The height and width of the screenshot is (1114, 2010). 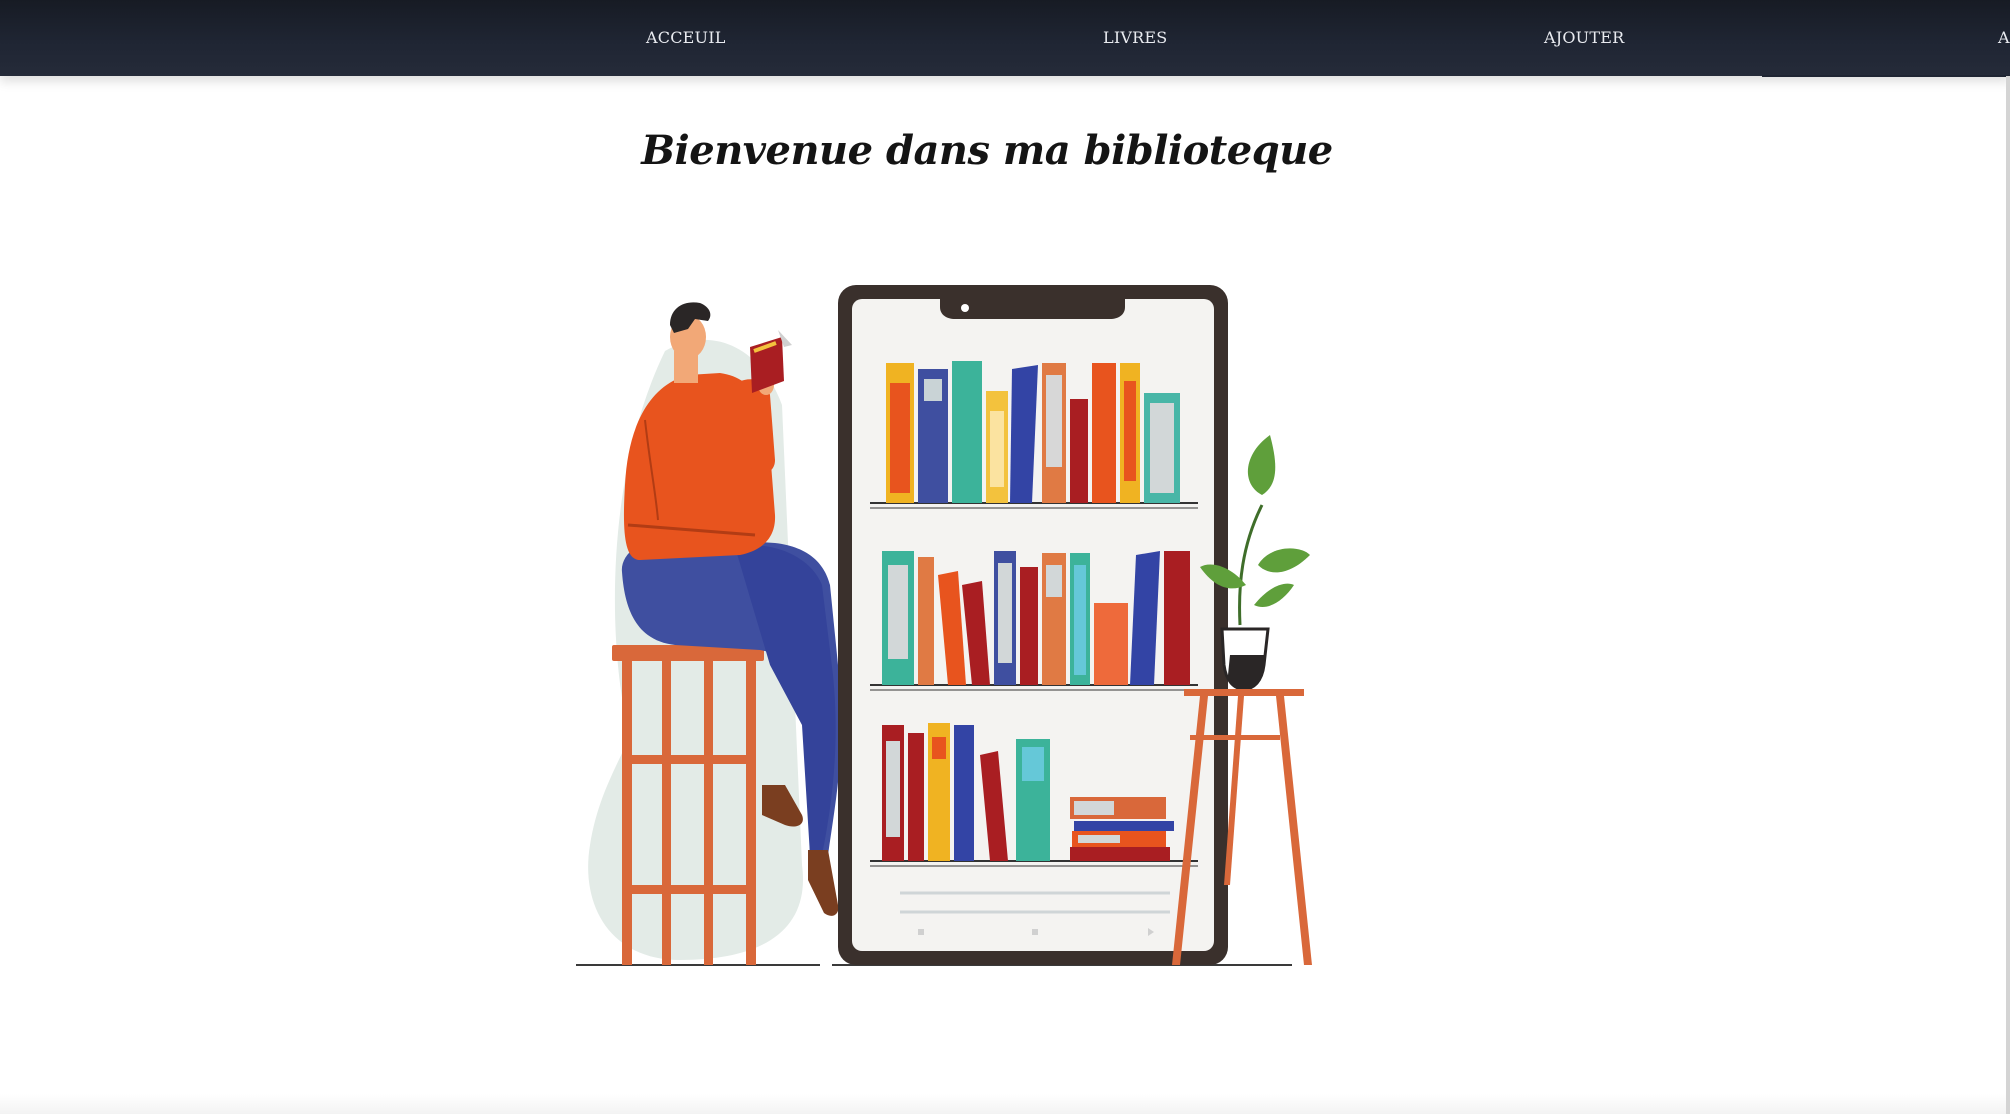 What do you see at coordinates (987, 150) in the screenshot?
I see `page-title: Bienvenue dans ma biblioteque` at bounding box center [987, 150].